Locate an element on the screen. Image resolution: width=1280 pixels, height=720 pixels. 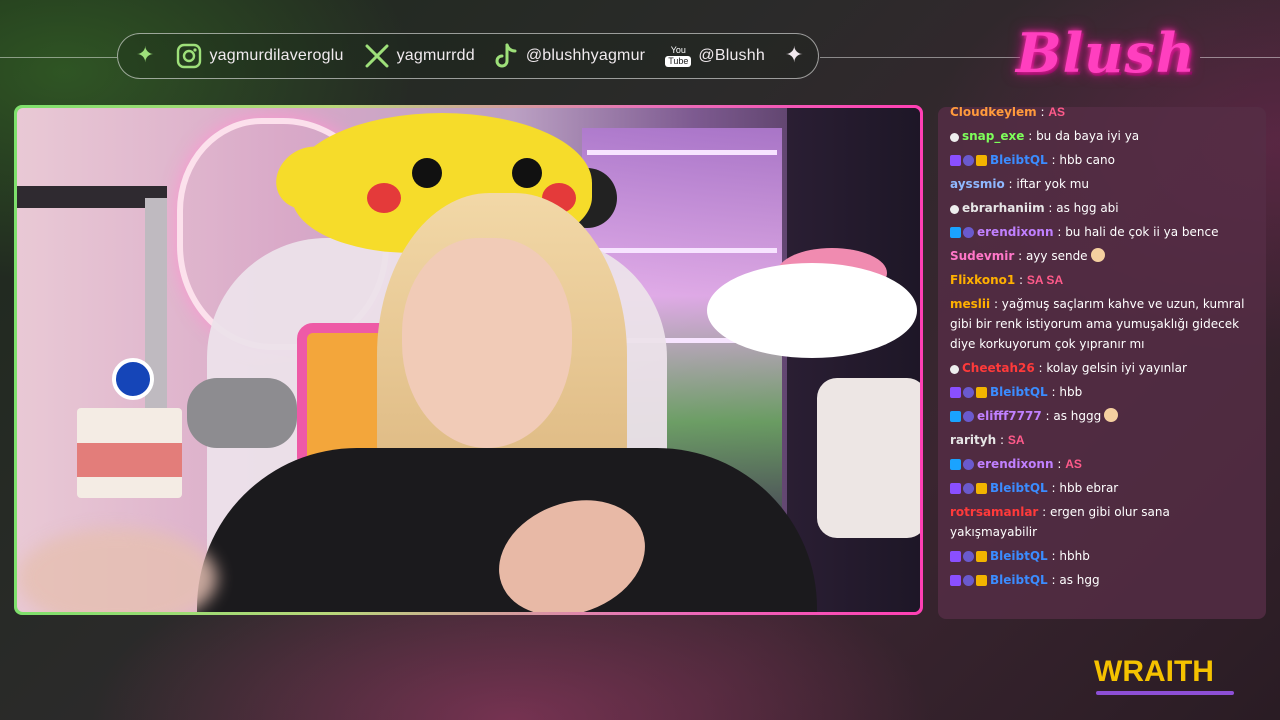
chat-username: snap_exe is located at coordinates (993, 136).